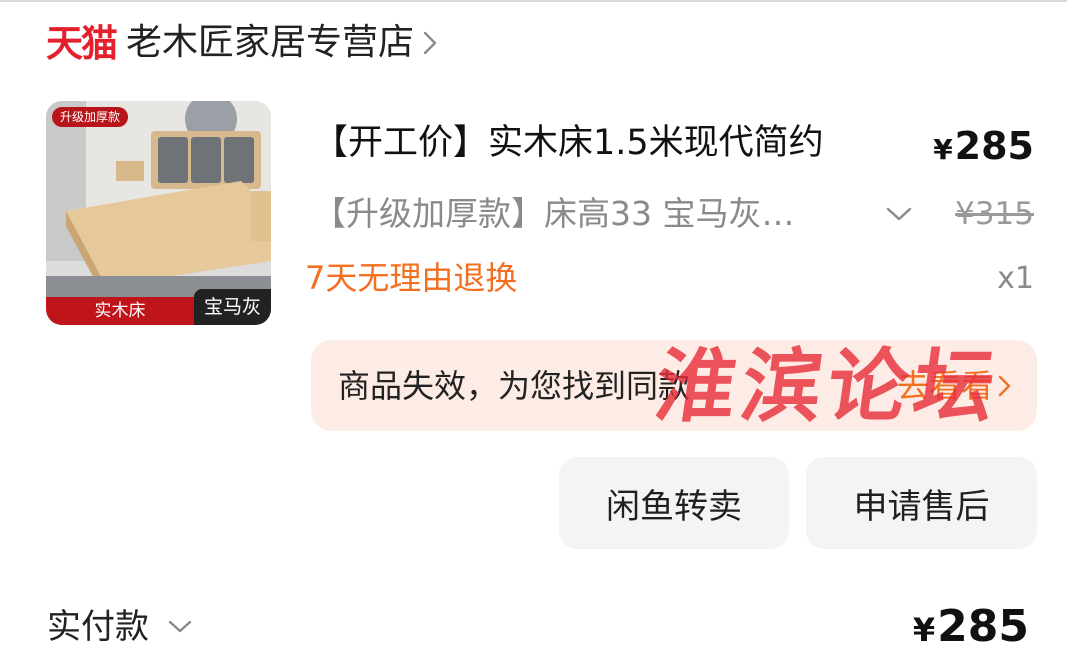 Image resolution: width=1067 pixels, height=665 pixels. Describe the element at coordinates (533, 1) in the screenshot. I see `top-divider` at that location.